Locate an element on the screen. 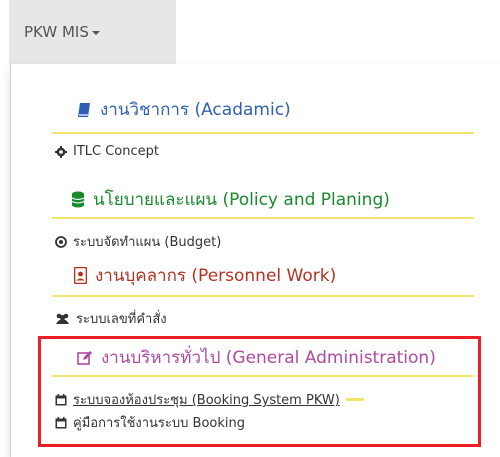 Image resolution: width=500 pixels, height=457 pixels. gear-icon is located at coordinates (61, 151).